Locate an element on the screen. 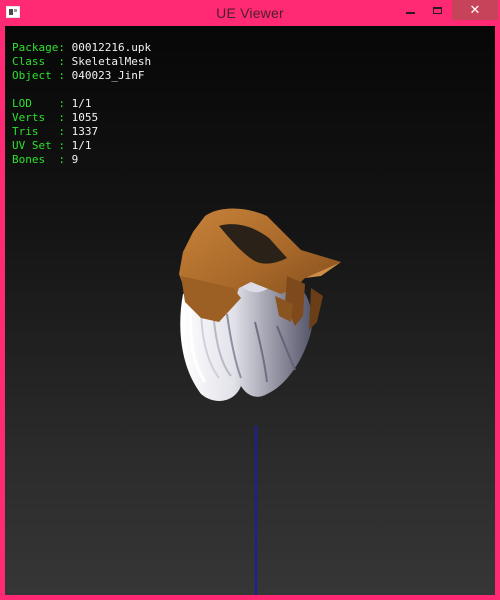 The width and height of the screenshot is (500, 600). close-button: ✕ is located at coordinates (475, 10).